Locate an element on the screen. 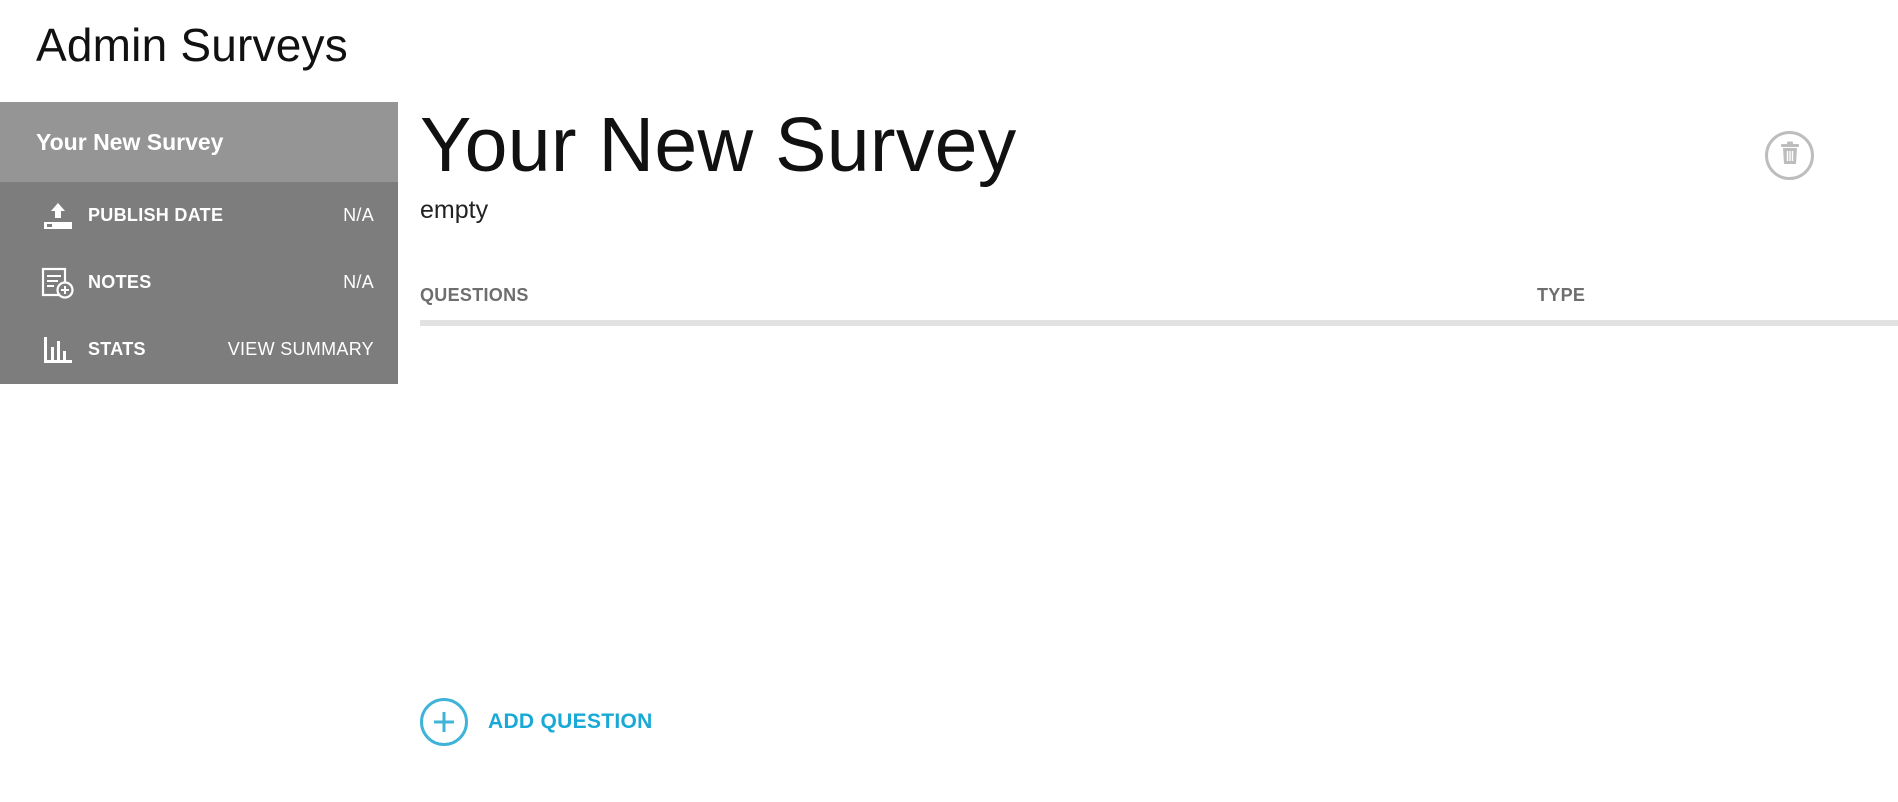  upload-icon is located at coordinates (58, 216).